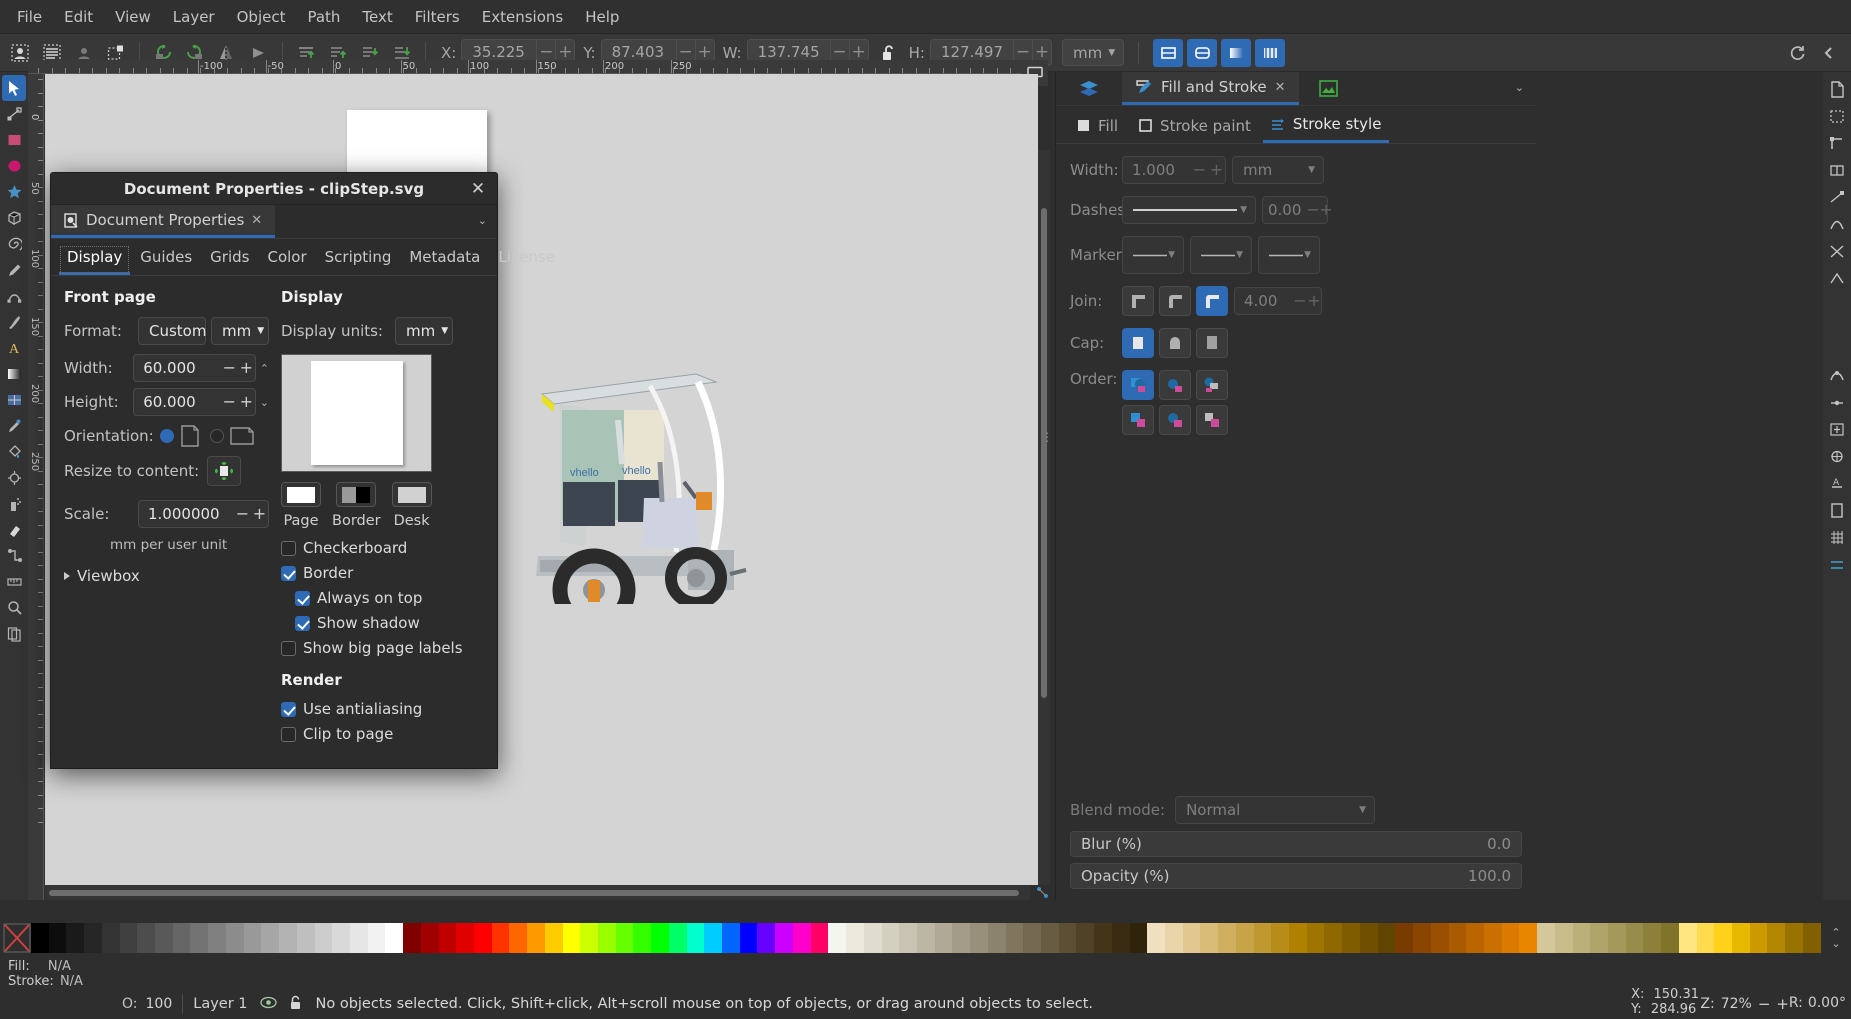 Image resolution: width=1851 pixels, height=1019 pixels. What do you see at coordinates (302, 598) in the screenshot?
I see `checkbox-always-on-top` at bounding box center [302, 598].